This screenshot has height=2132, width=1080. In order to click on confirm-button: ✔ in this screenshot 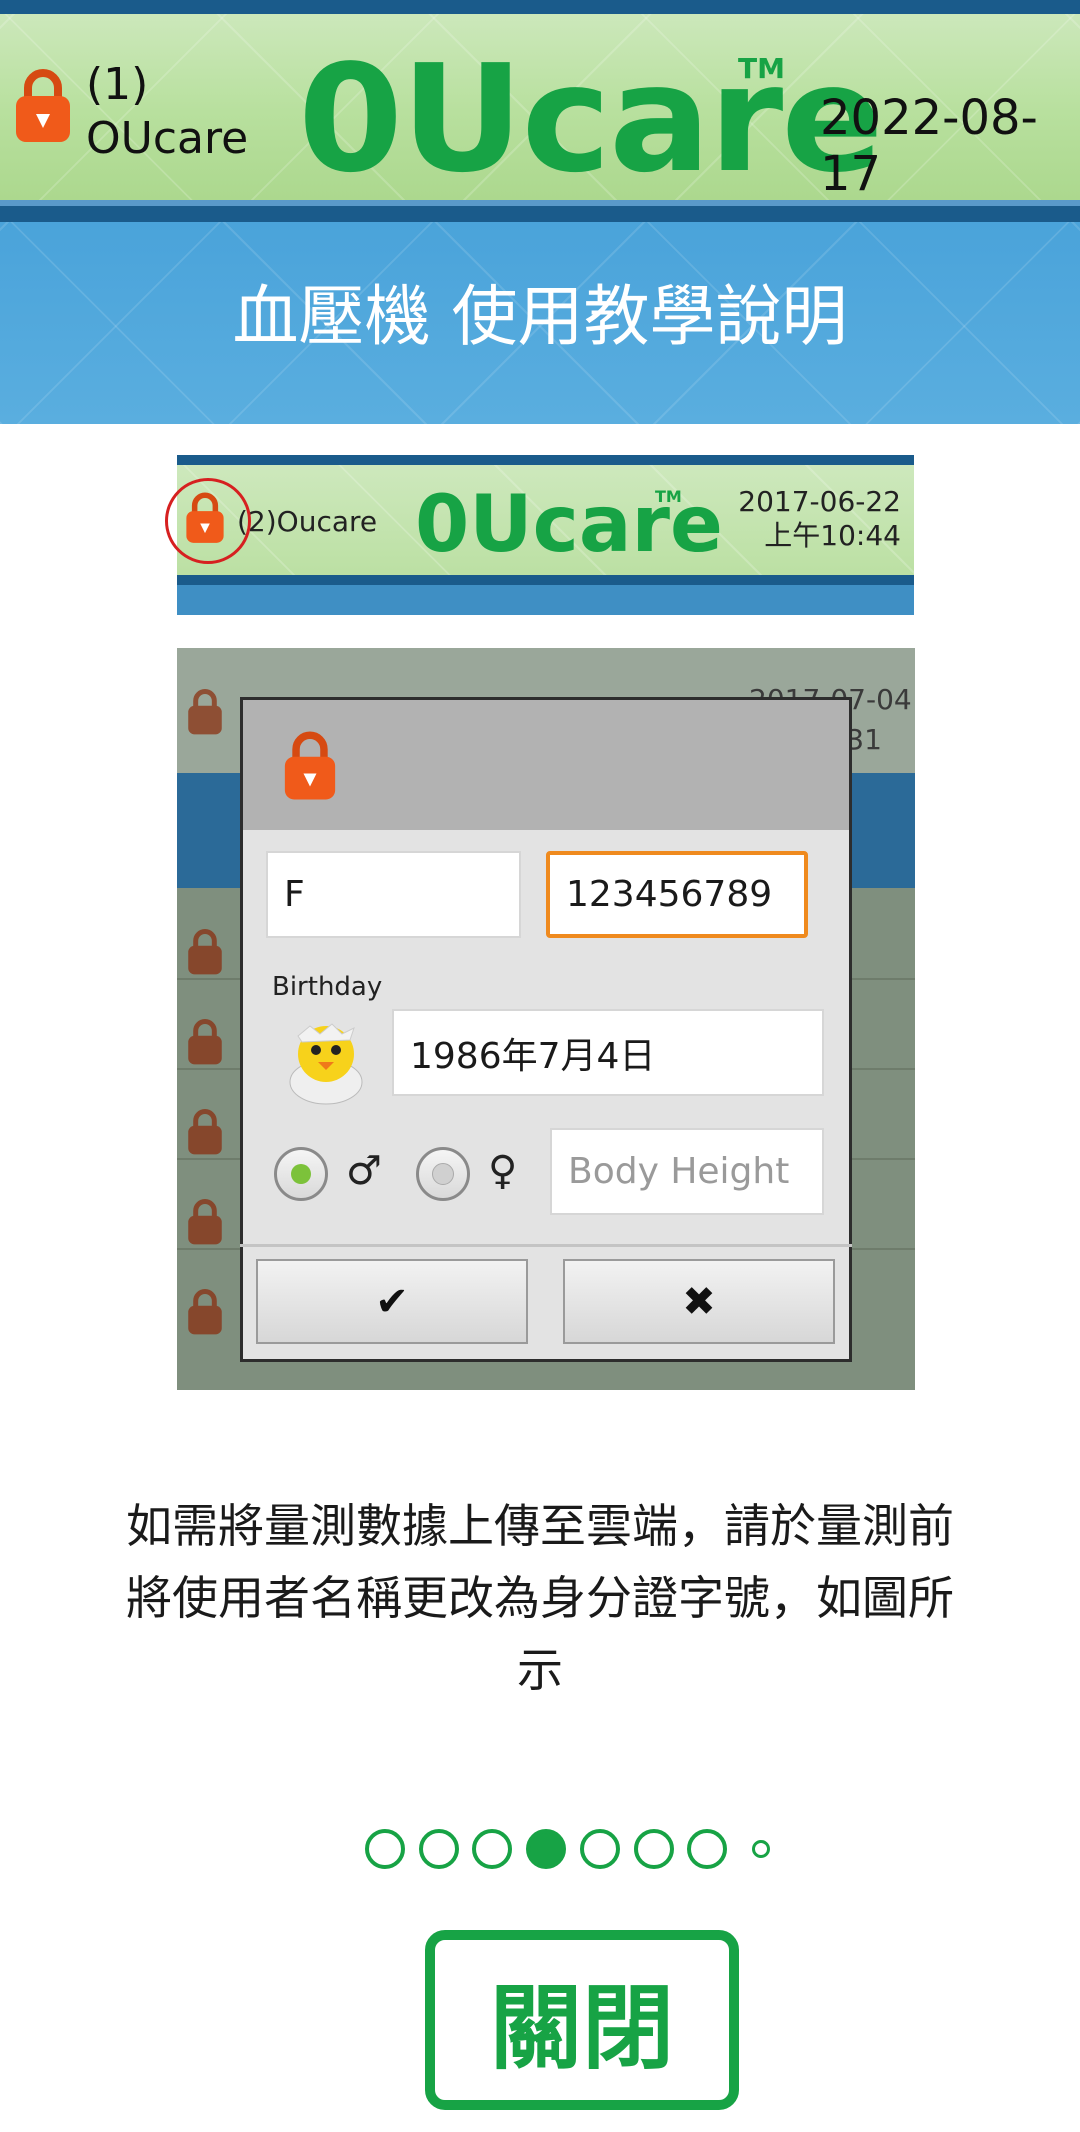, I will do `click(392, 1301)`.